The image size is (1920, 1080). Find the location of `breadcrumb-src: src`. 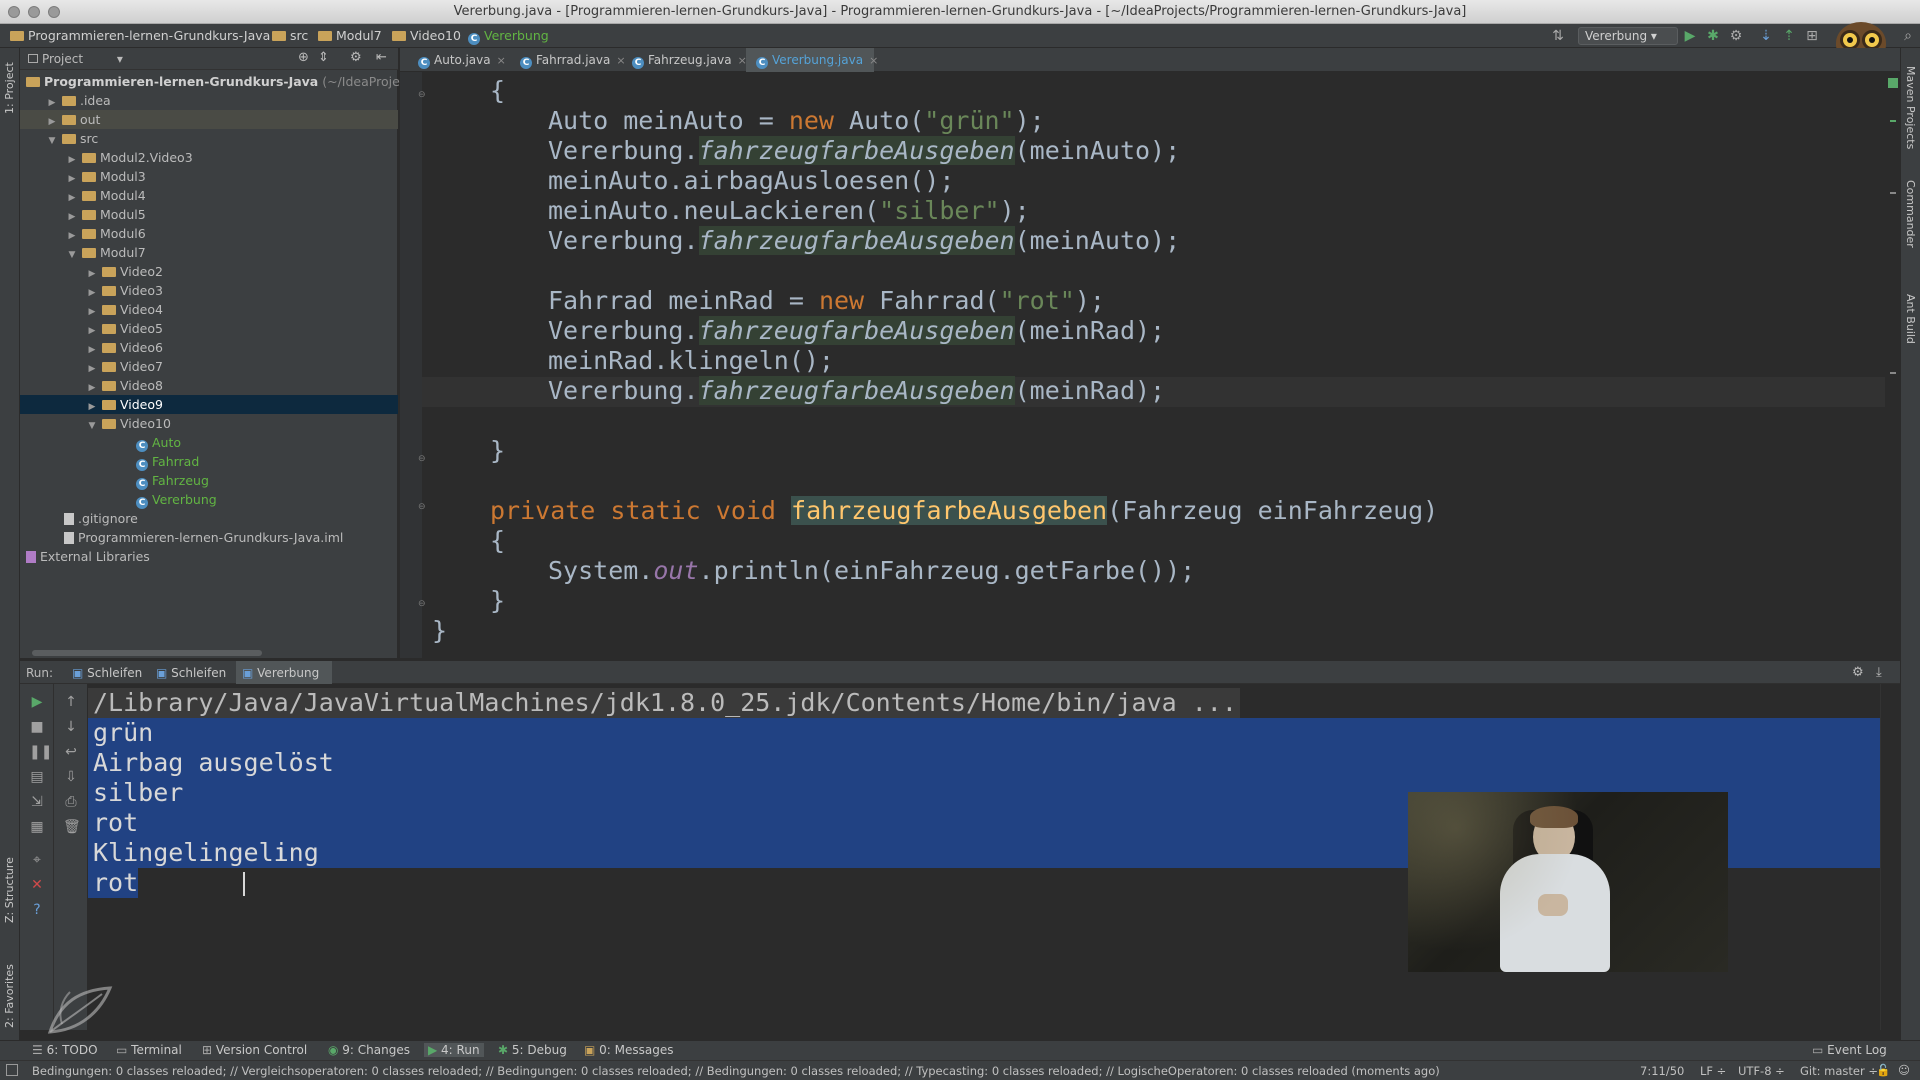

breadcrumb-src: src is located at coordinates (290, 35).